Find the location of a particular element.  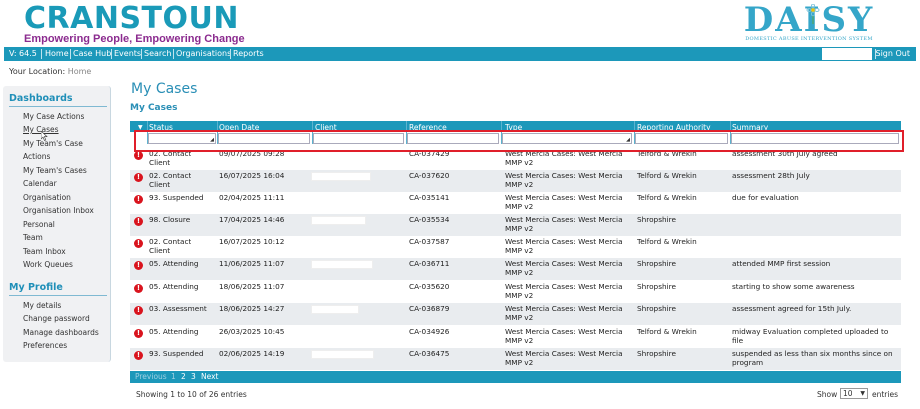

sidebar-item-organisation: Organisation is located at coordinates (47, 197).